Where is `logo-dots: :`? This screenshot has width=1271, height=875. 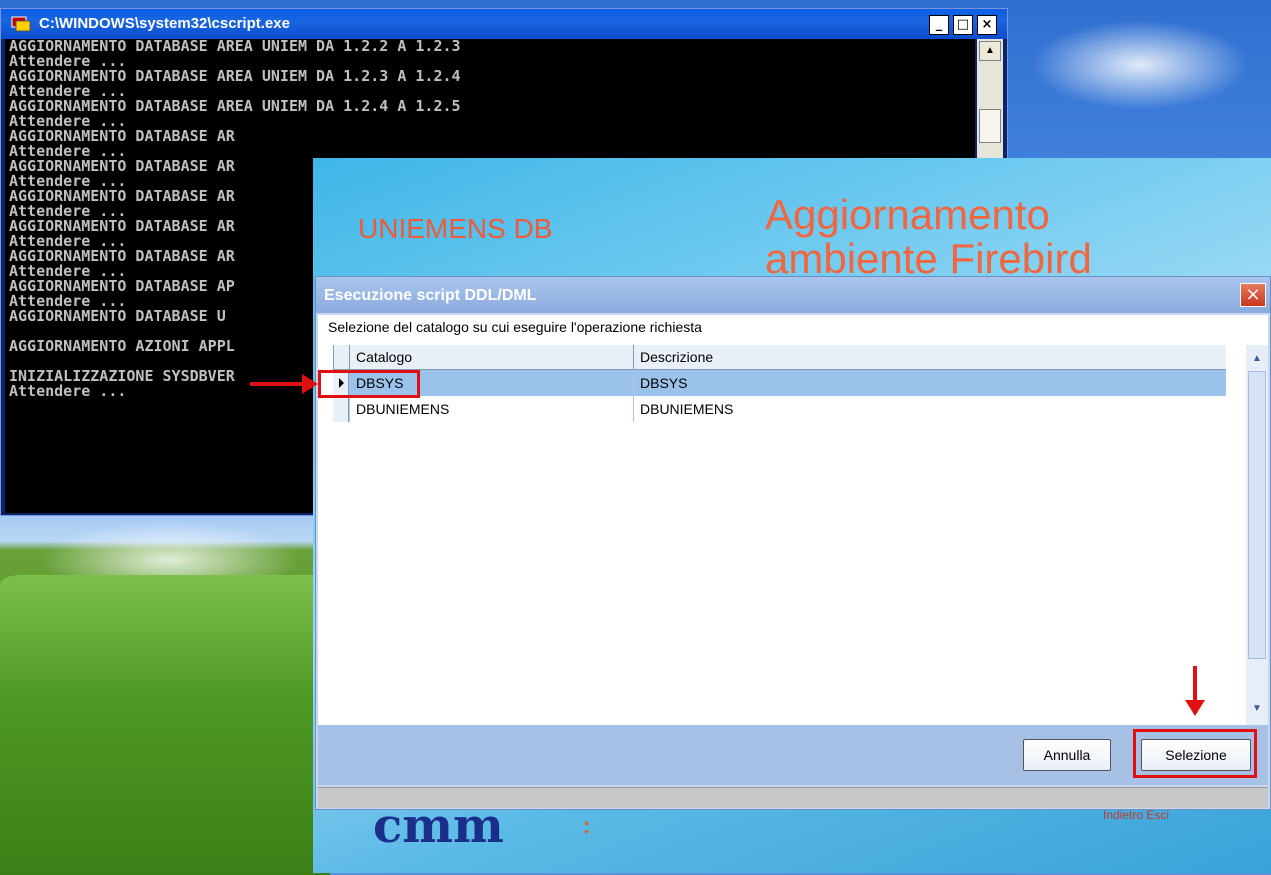
logo-dots: : is located at coordinates (587, 825).